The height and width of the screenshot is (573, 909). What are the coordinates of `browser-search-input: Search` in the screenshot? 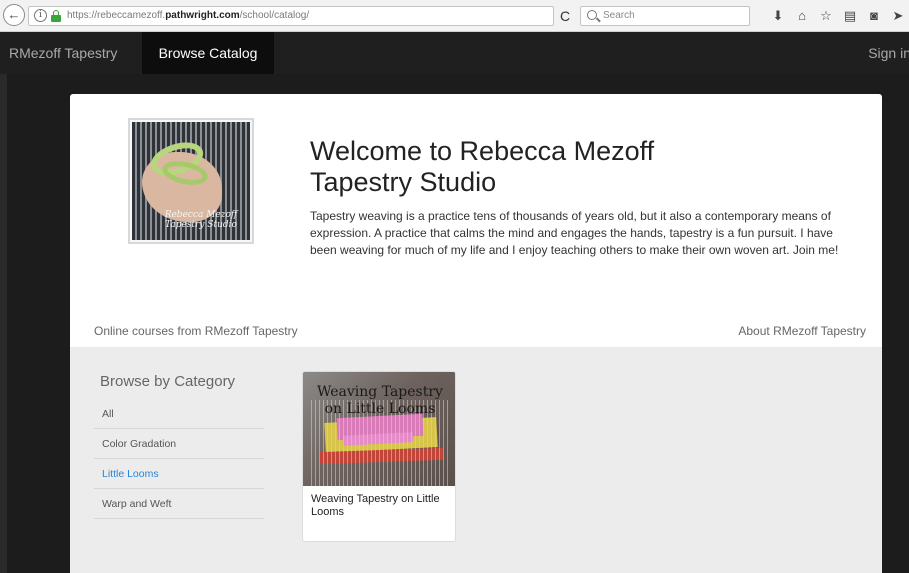 It's located at (665, 16).